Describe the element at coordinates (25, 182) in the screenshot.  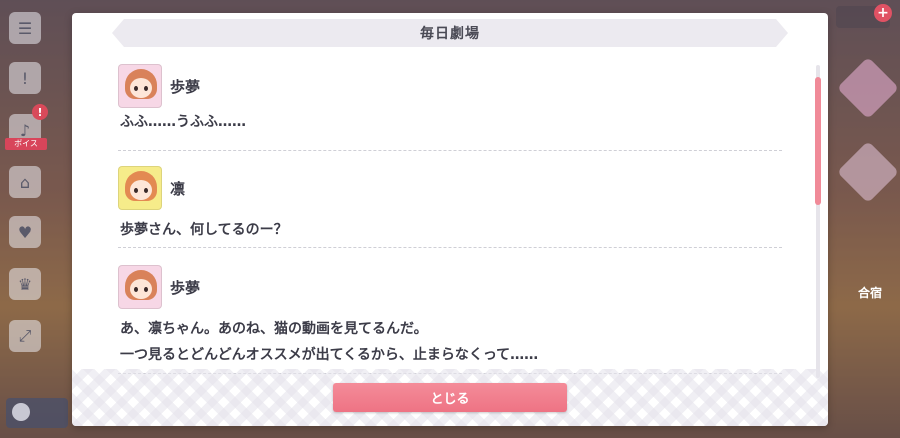
I see `gift-icon: ⌂` at that location.